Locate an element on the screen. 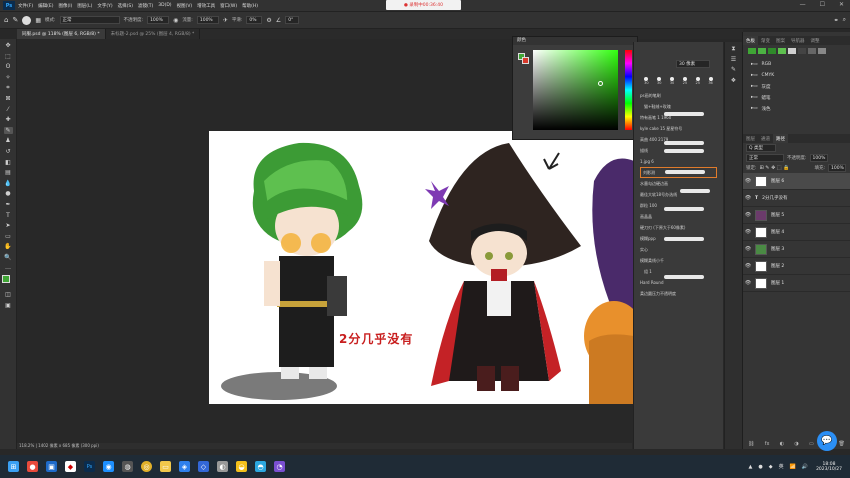 This screenshot has height=478, width=850. close-icon: ✕ is located at coordinates (841, 4).